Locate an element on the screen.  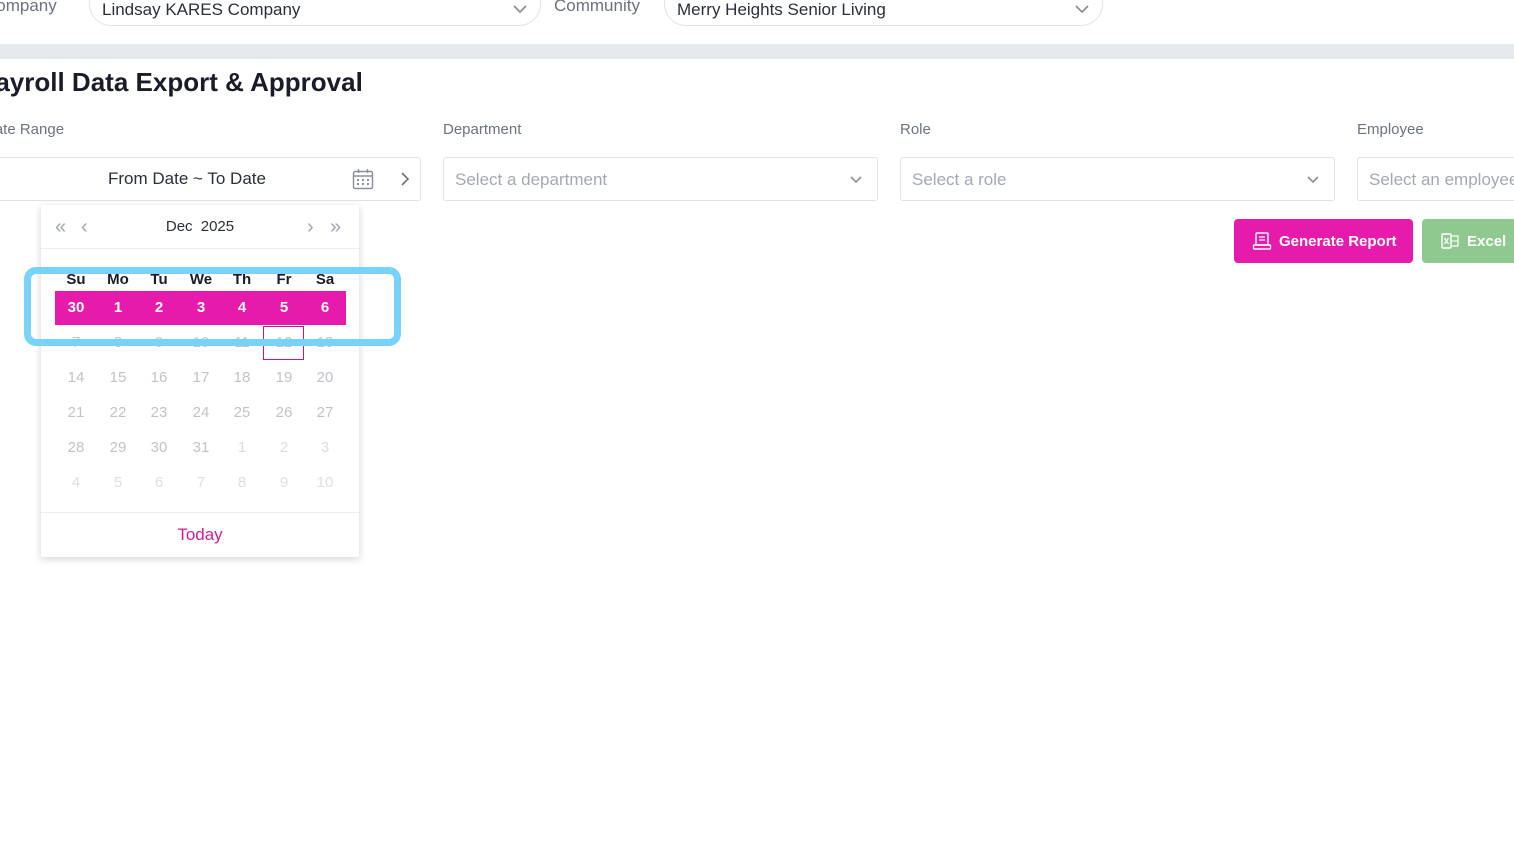
page-title: Payroll Data Export & Approval is located at coordinates (181, 82).